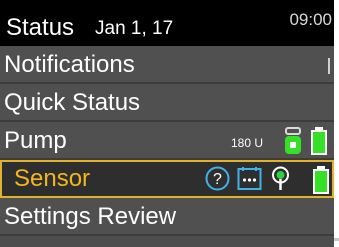 Image resolution: width=339 pixels, height=247 pixels. I want to click on menu-item-label: Quick Status, so click(72, 102).